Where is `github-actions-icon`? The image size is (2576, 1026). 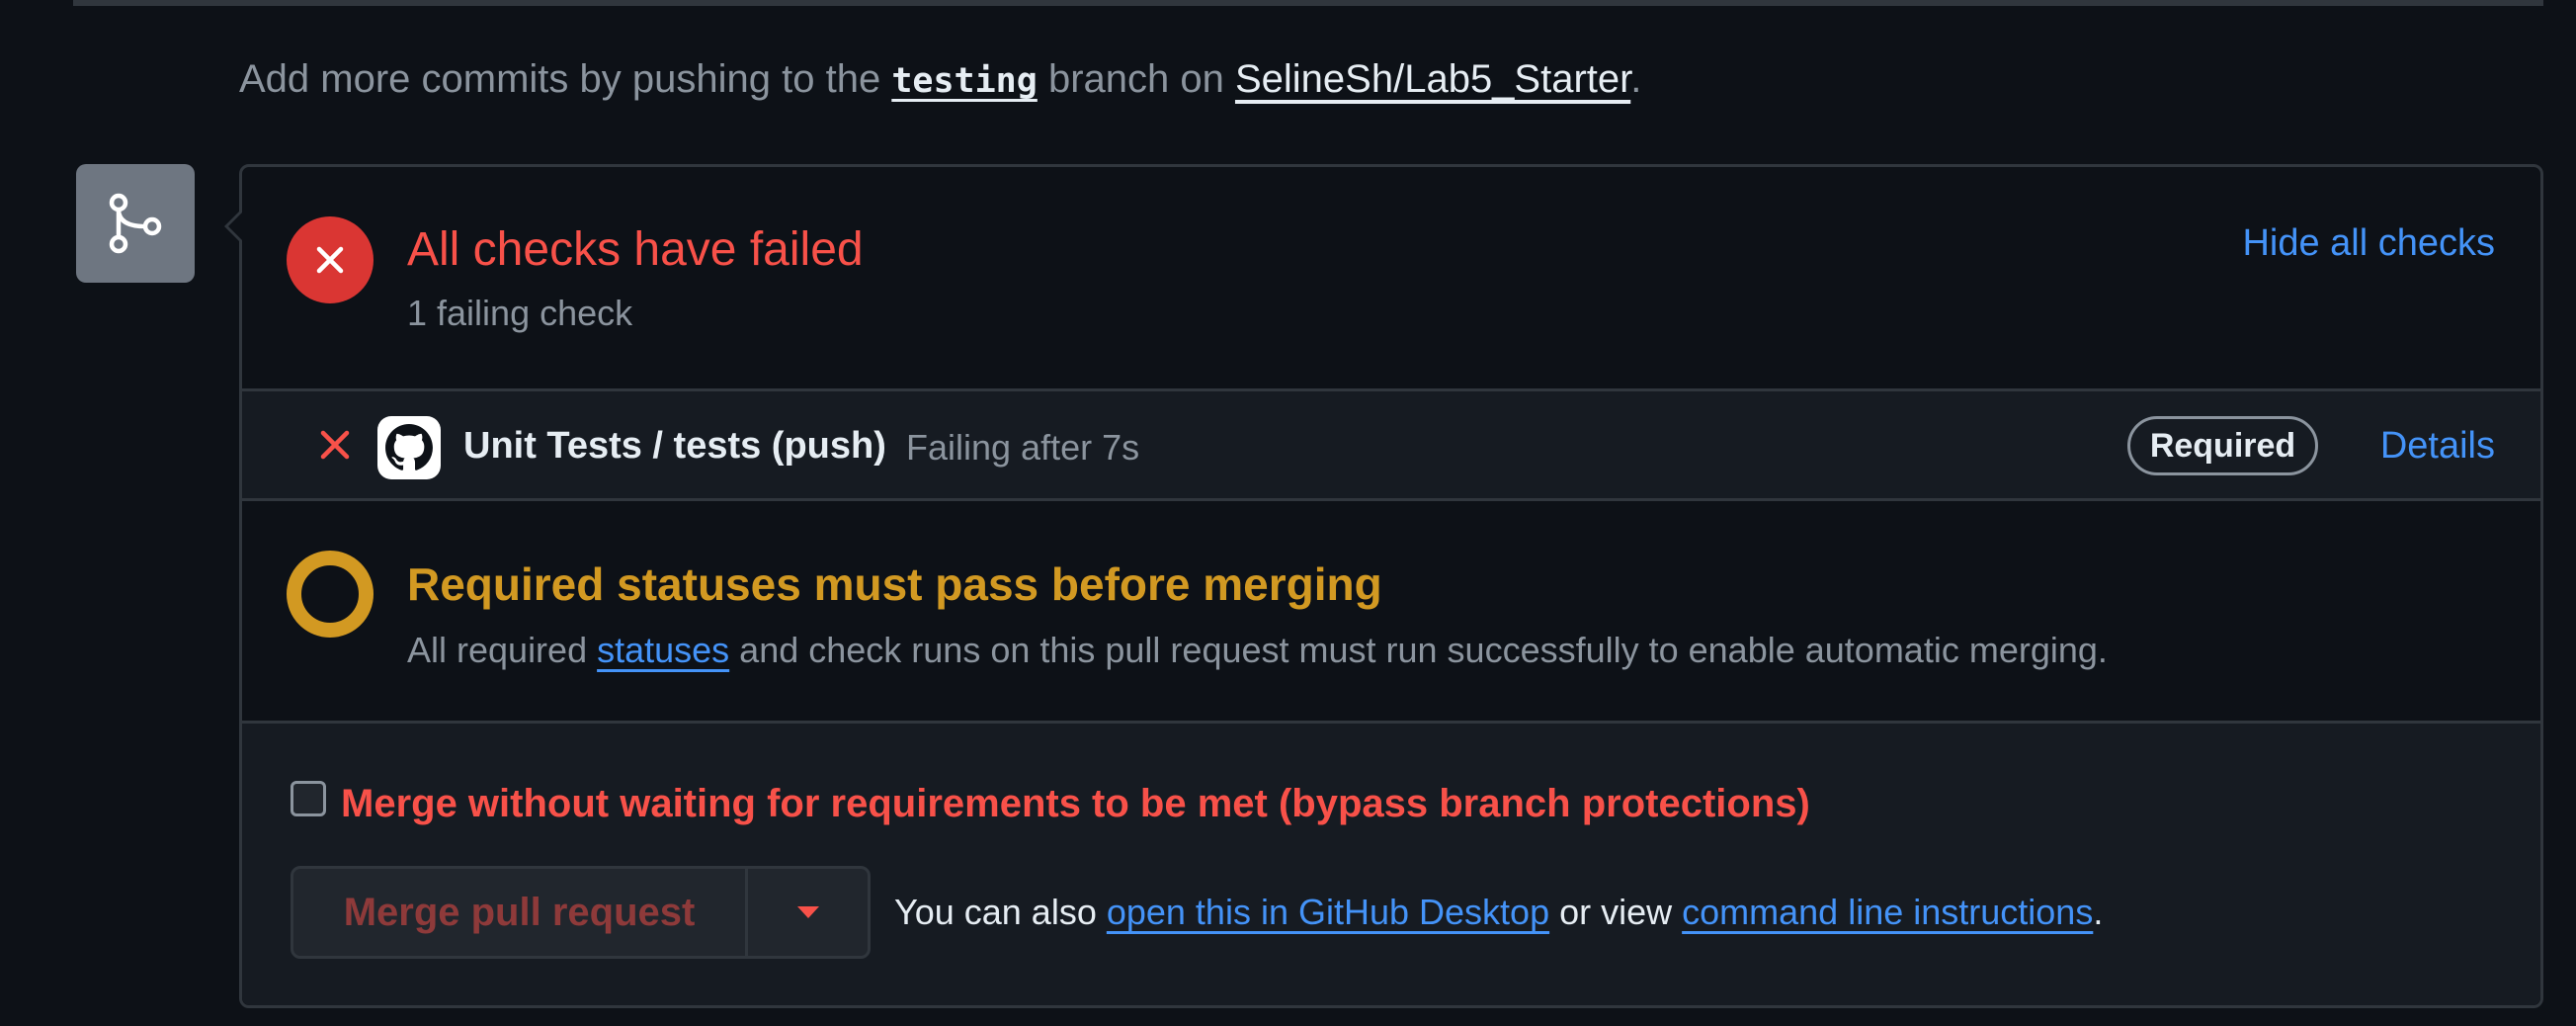 github-actions-icon is located at coordinates (409, 448).